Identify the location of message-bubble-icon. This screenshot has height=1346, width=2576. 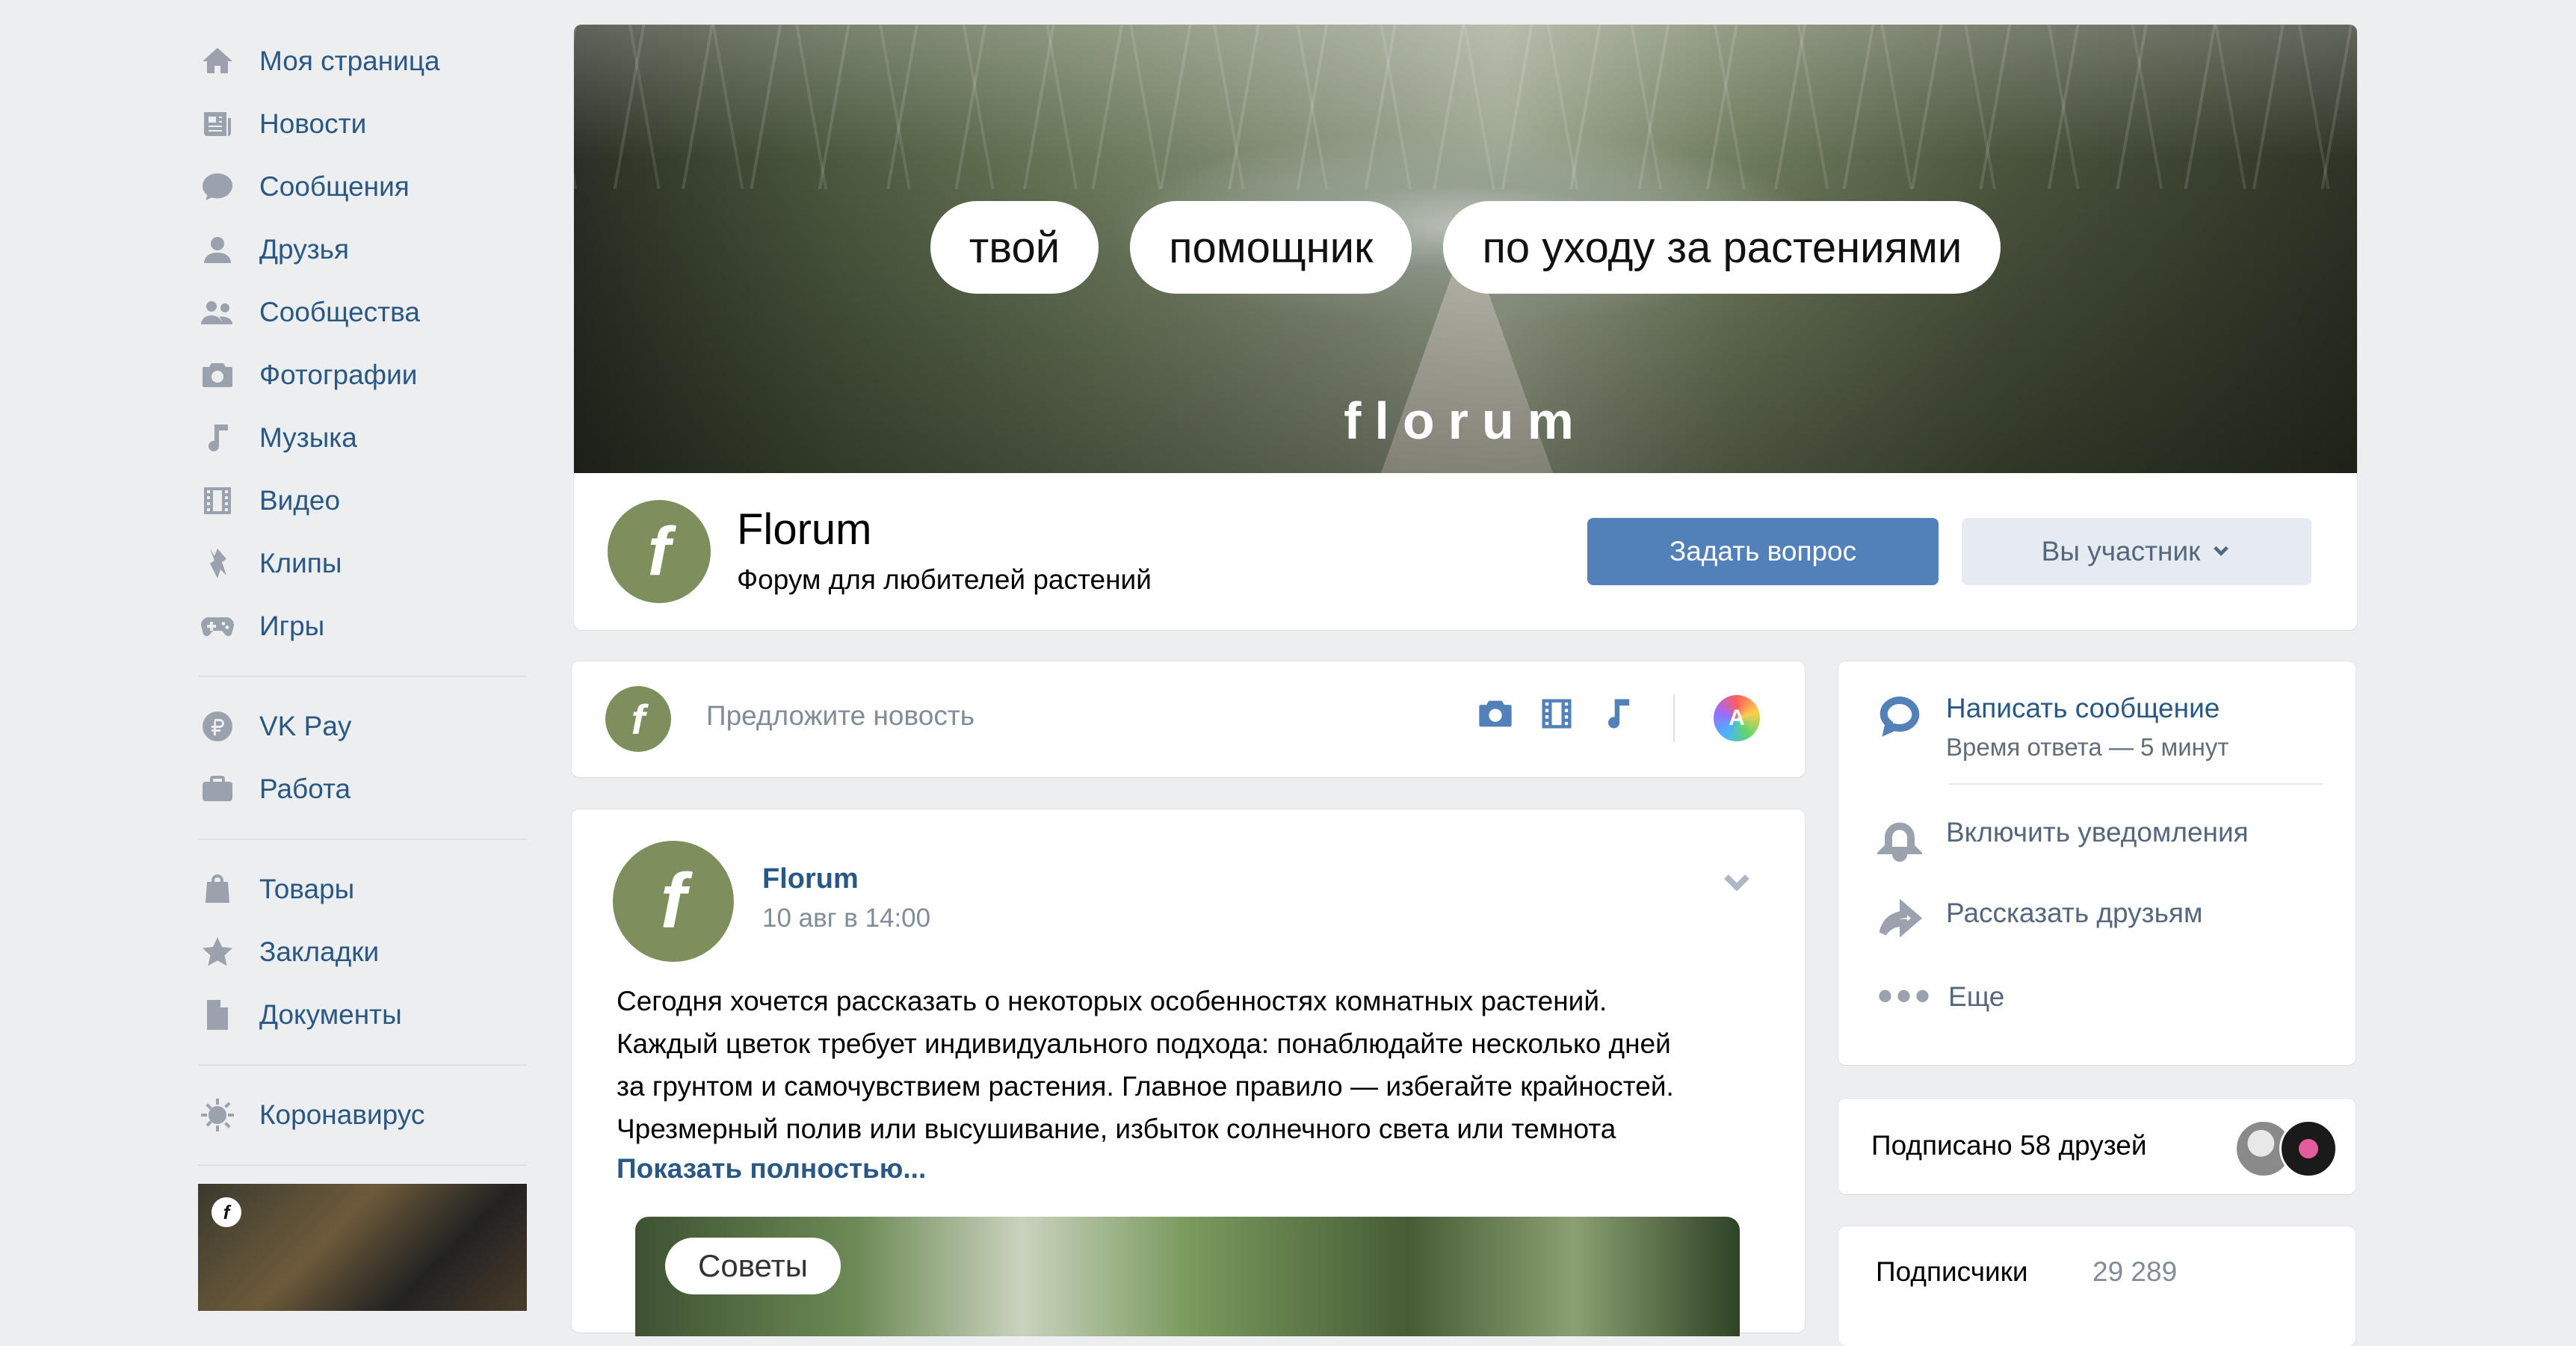
(1900, 717).